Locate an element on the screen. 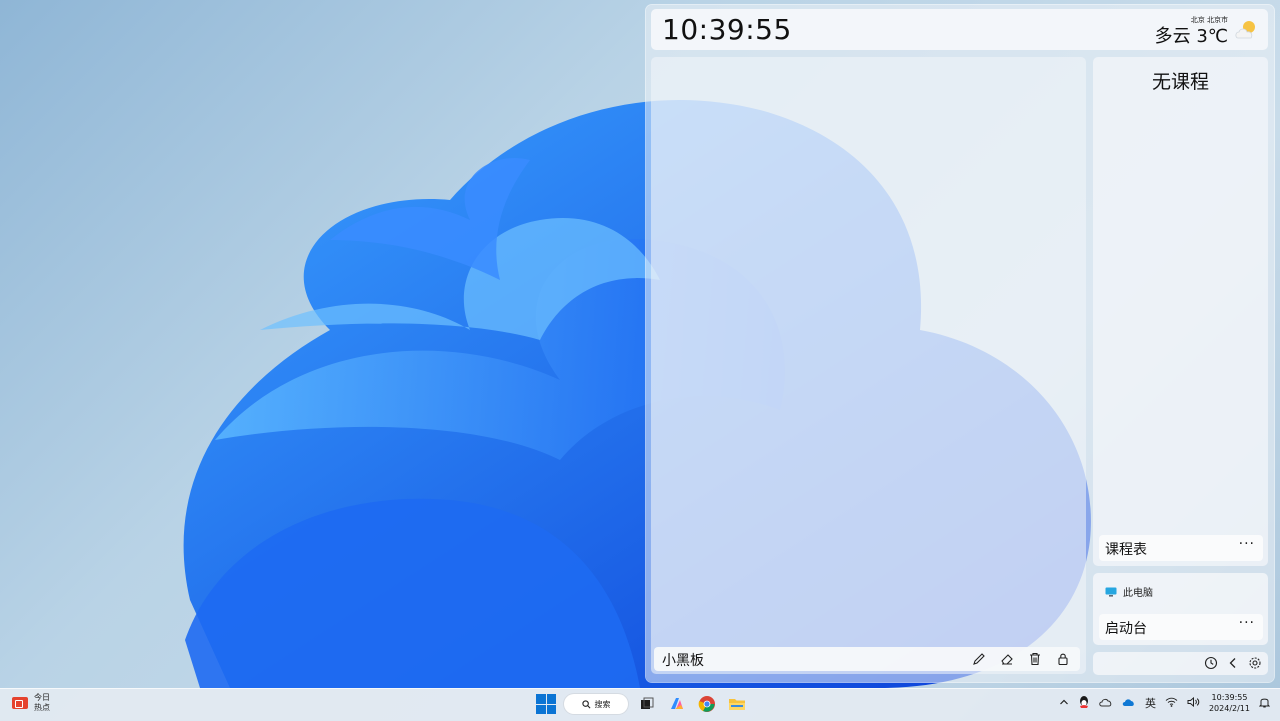 The image size is (1280, 721). monitor-icon is located at coordinates (1111, 592).